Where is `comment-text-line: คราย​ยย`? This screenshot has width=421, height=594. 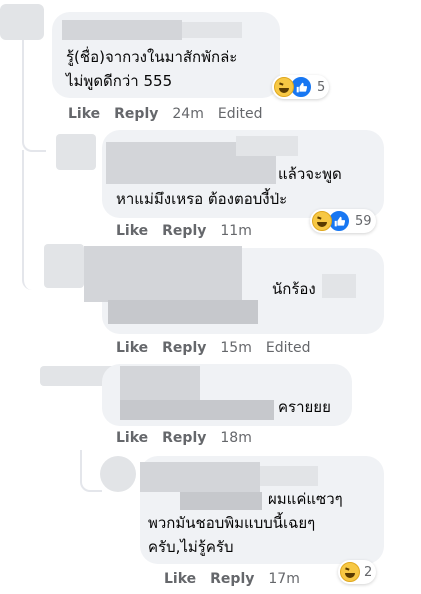
comment-text-line: คราย​ยย is located at coordinates (304, 407).